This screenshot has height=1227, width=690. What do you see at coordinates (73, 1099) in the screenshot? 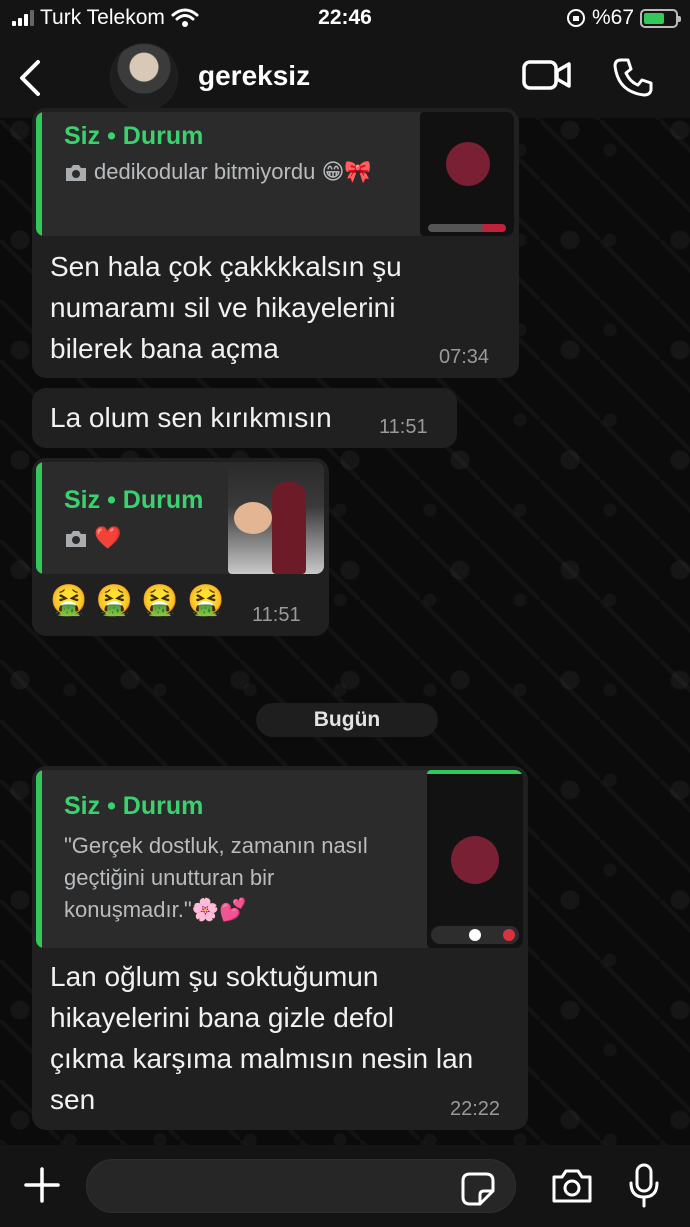
I see `message-line: sen` at bounding box center [73, 1099].